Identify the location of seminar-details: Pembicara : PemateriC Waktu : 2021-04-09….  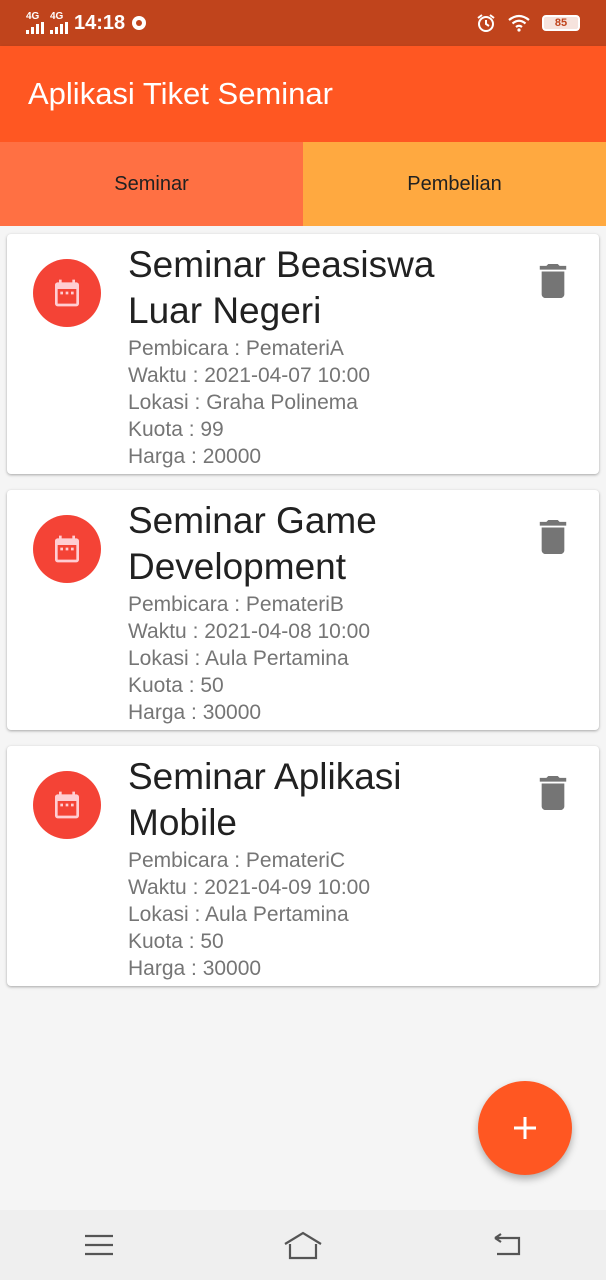
(249, 914).